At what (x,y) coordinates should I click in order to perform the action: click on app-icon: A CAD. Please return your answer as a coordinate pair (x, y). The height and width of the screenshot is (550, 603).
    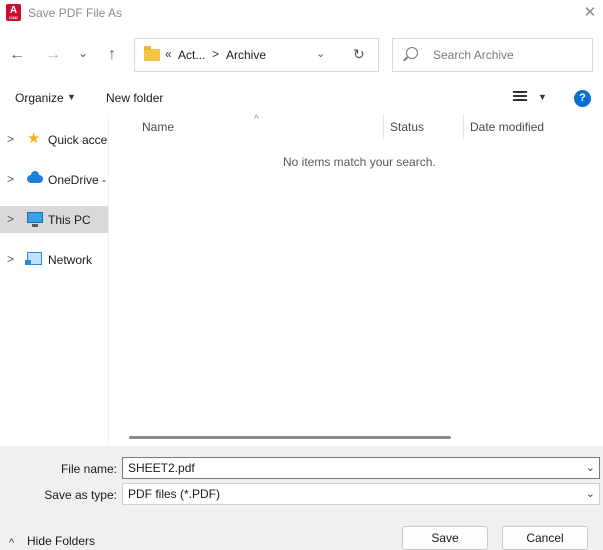
    Looking at the image, I should click on (13, 12).